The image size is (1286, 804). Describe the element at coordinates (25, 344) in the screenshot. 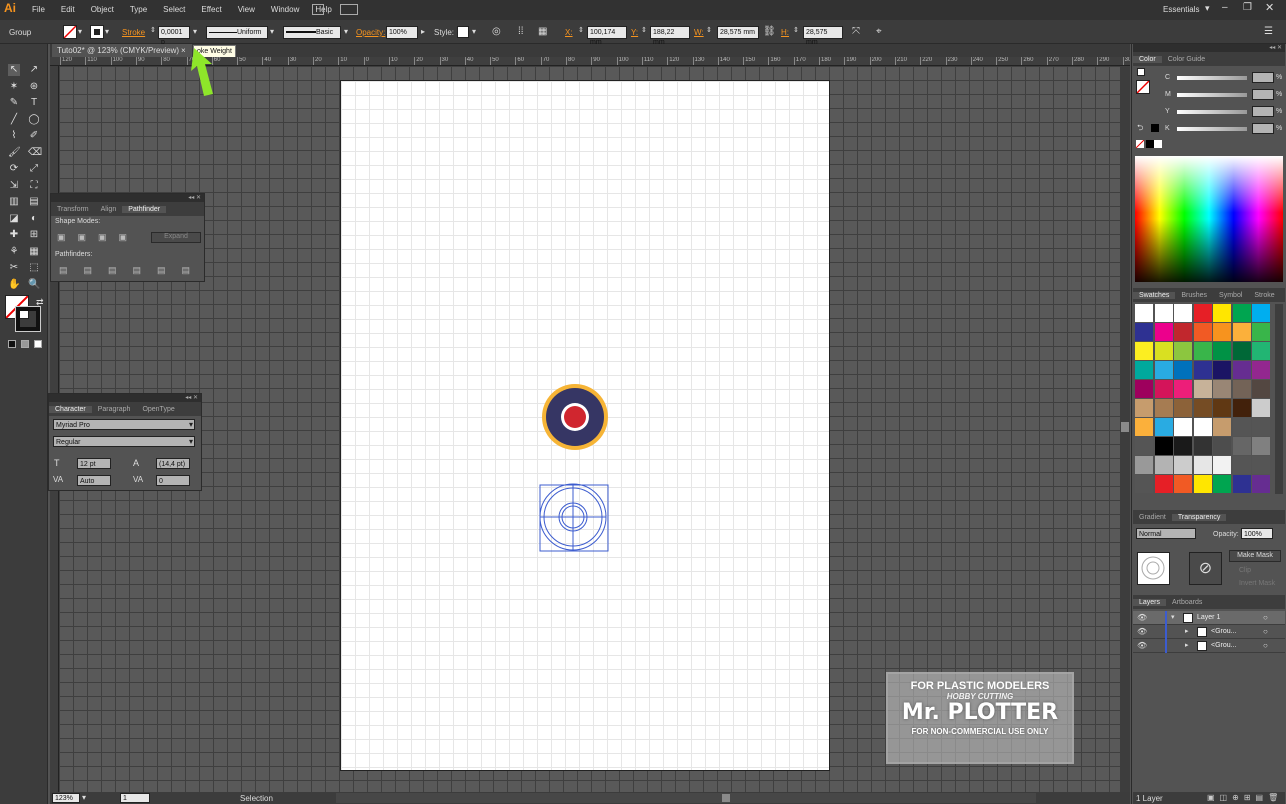

I see `gradient-mode-icon` at that location.